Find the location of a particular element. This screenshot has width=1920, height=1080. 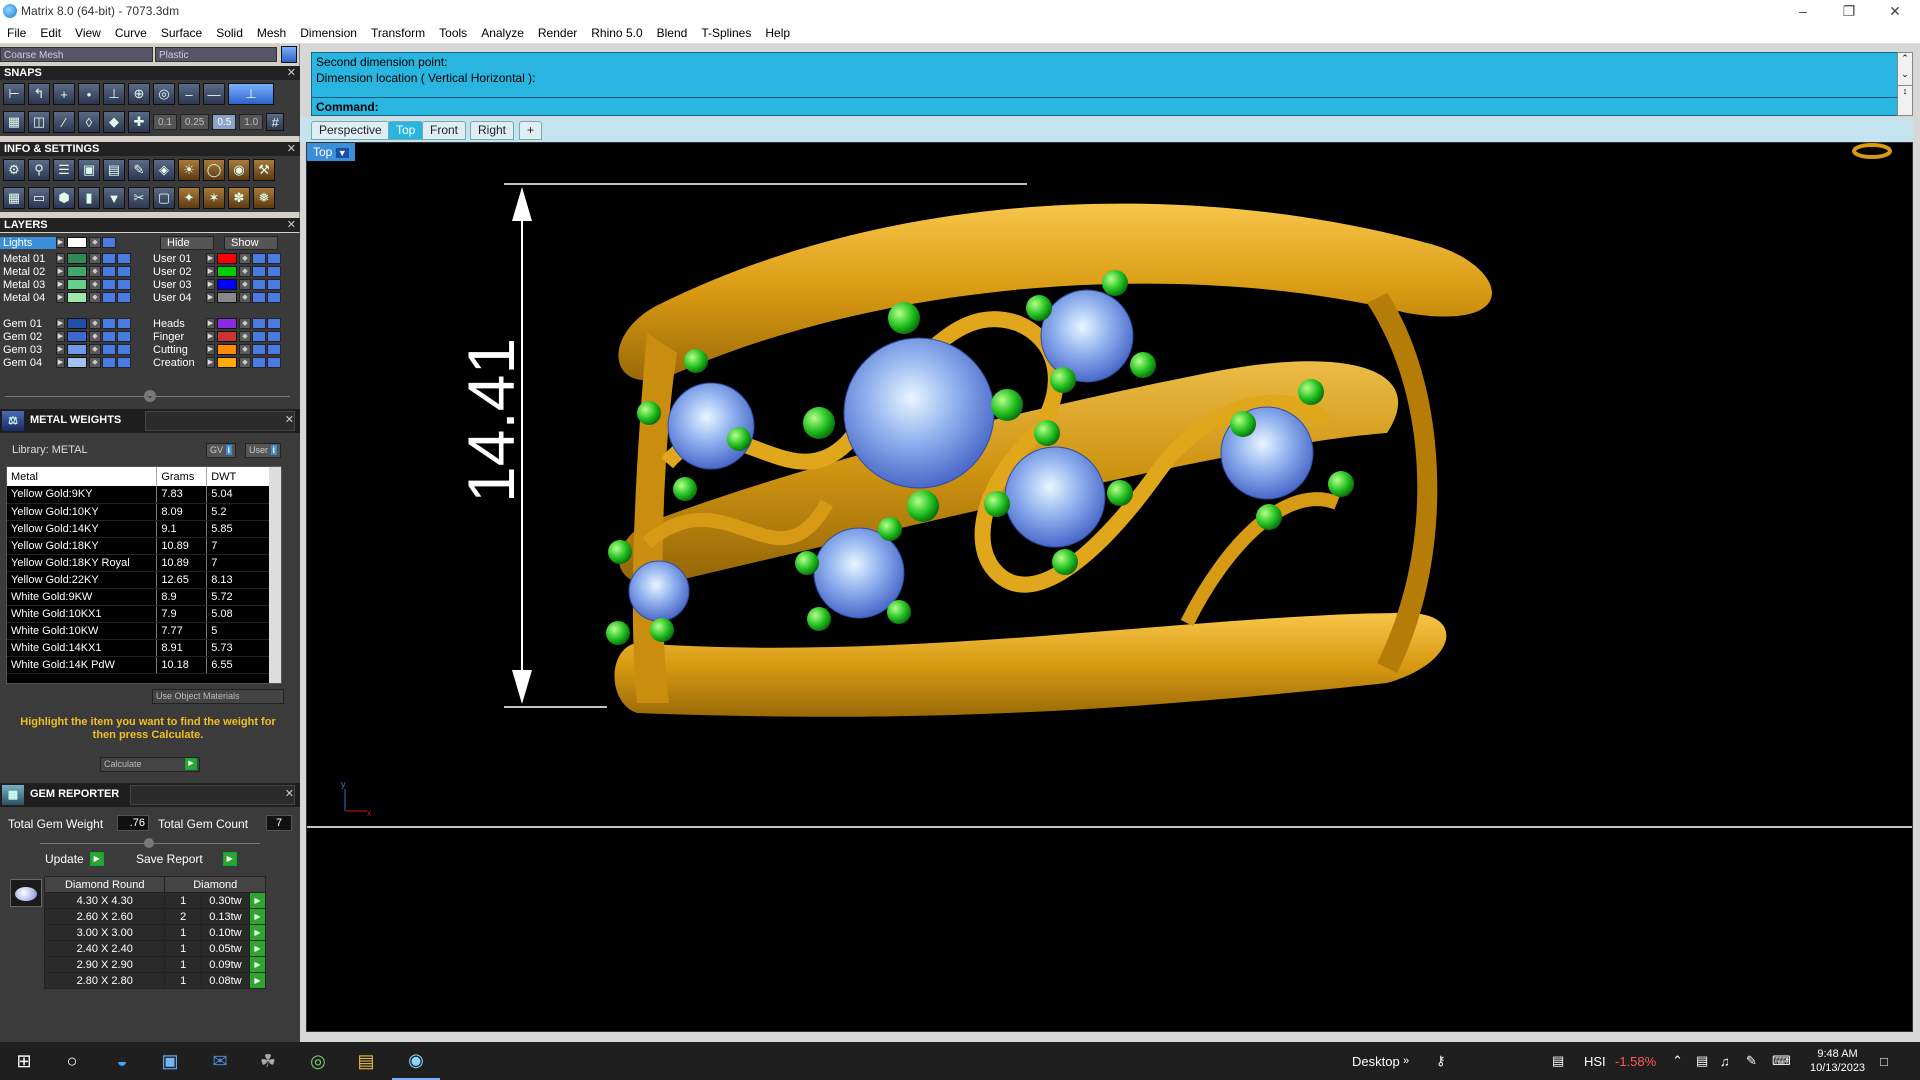

menu-blend: Blend is located at coordinates (672, 33).